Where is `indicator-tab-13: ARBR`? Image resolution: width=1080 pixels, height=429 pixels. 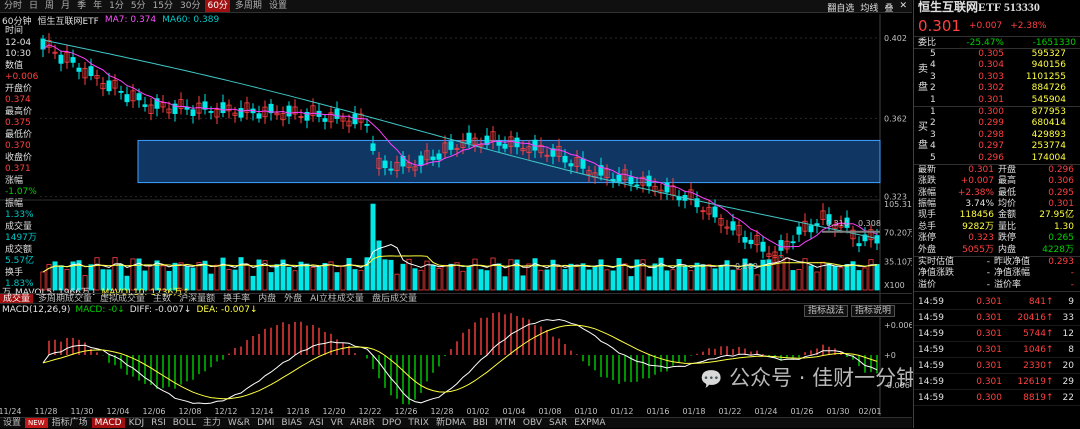
indicator-tab-13: ARBR is located at coordinates (362, 423).